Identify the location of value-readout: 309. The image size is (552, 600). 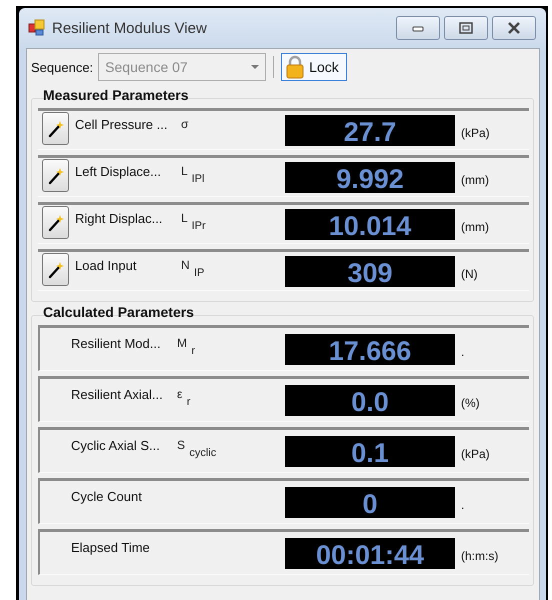
(370, 271).